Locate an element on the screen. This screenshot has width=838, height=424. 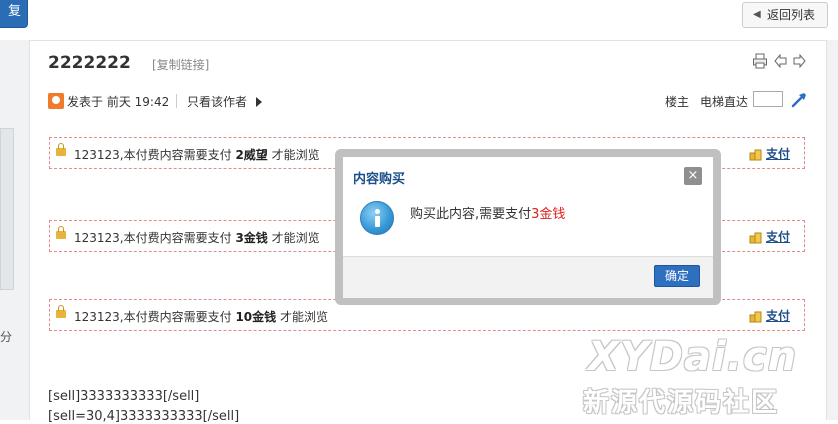
watermark-text: 新源代源码社区 is located at coordinates (681, 403).